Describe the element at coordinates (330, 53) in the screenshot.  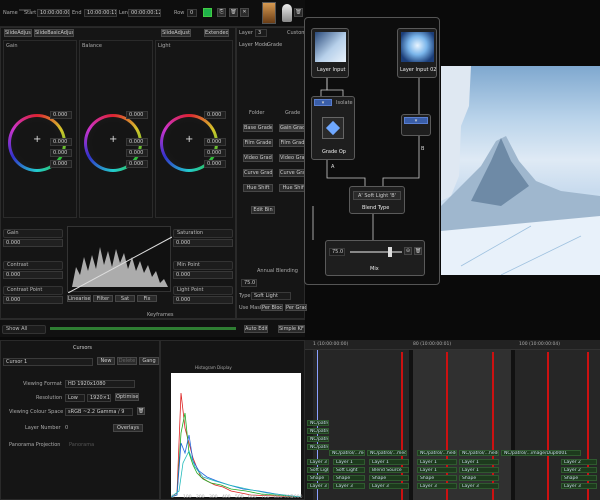
I see `node-layer-input: Layer Input` at that location.